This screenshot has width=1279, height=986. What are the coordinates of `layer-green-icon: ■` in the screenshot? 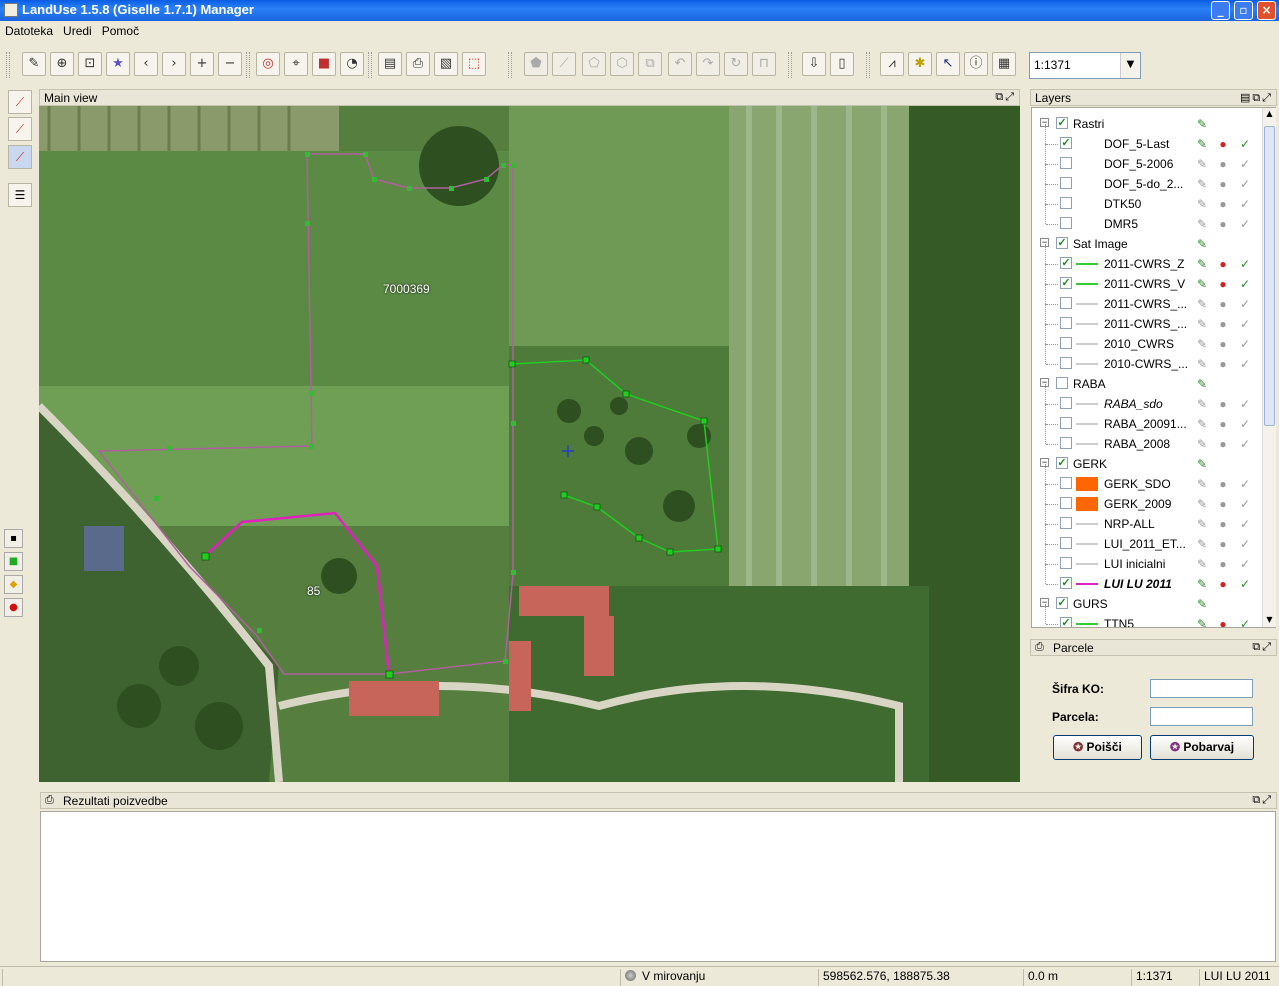 It's located at (13, 561).